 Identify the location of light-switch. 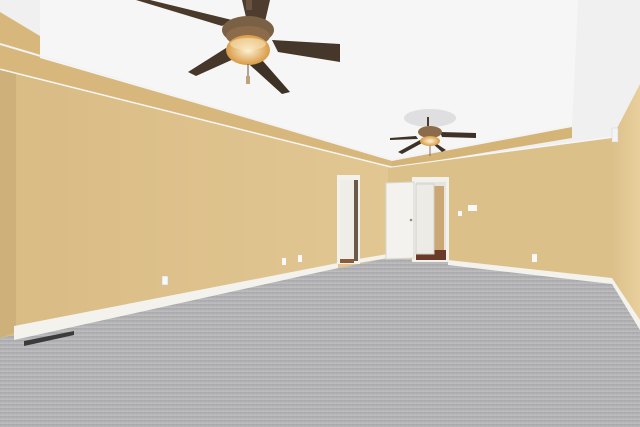
(472, 208).